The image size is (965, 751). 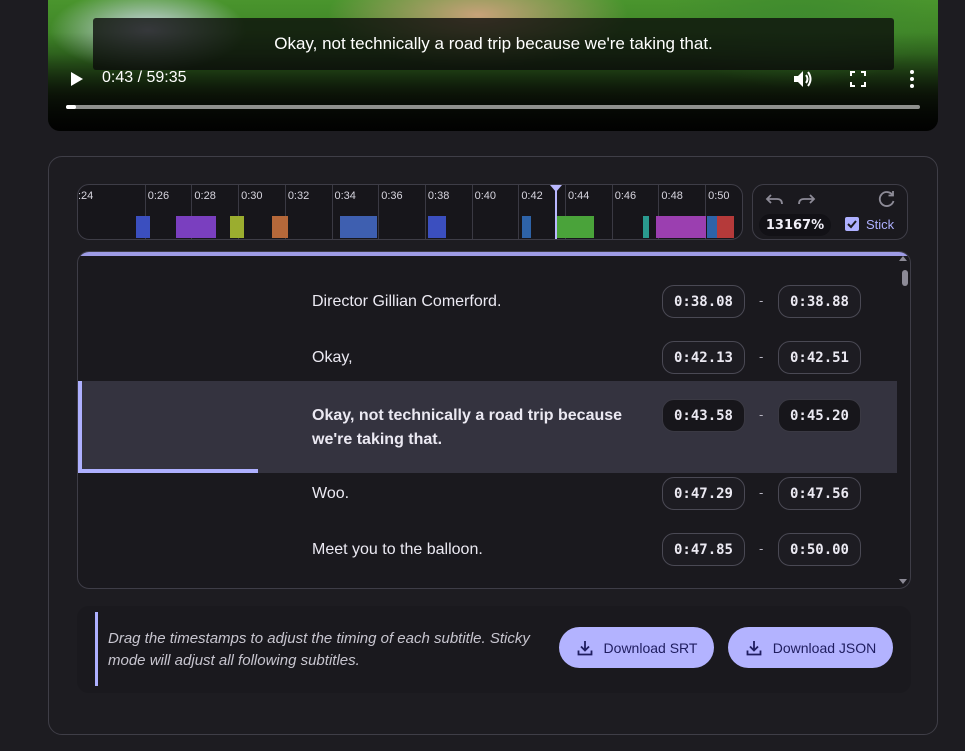 What do you see at coordinates (144, 77) in the screenshot?
I see `time-readout: 0:43 / 59:35` at bounding box center [144, 77].